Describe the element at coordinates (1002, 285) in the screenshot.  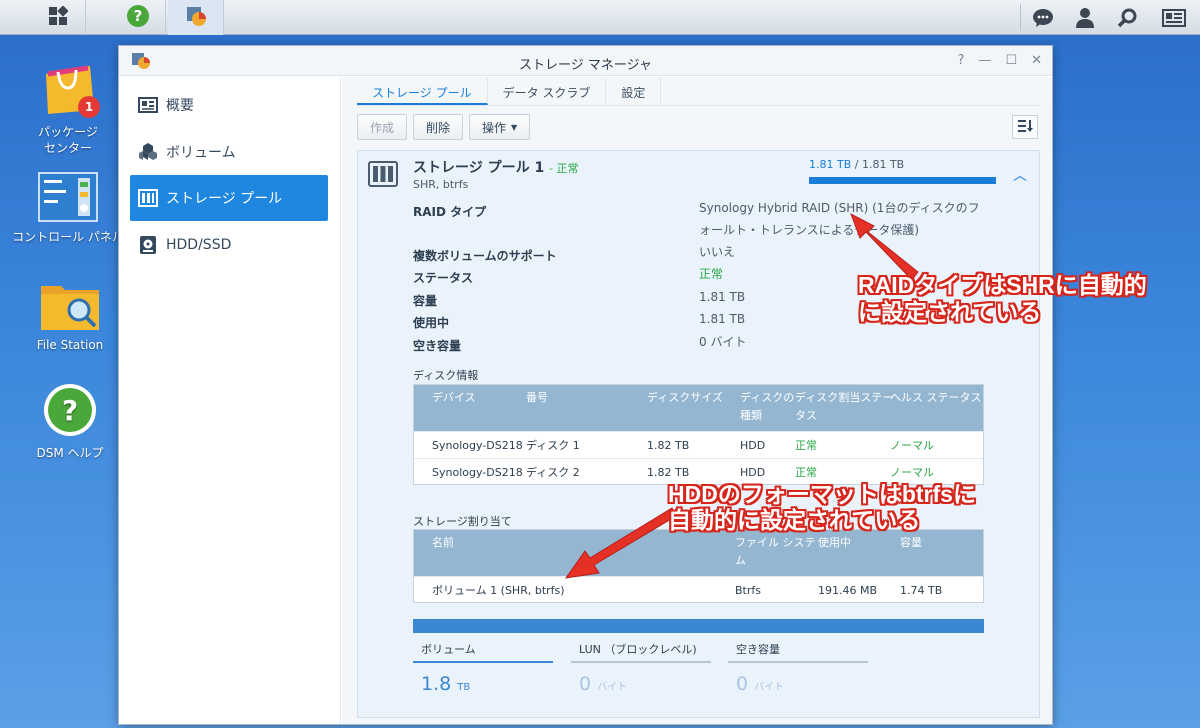
I see `raid-annotation-line1: RAIDタイプはSHRに自動的` at that location.